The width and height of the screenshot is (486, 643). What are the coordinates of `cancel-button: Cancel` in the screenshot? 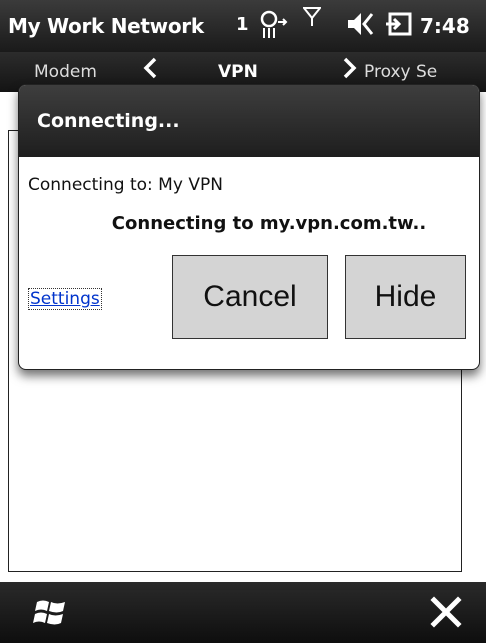 It's located at (250, 297).